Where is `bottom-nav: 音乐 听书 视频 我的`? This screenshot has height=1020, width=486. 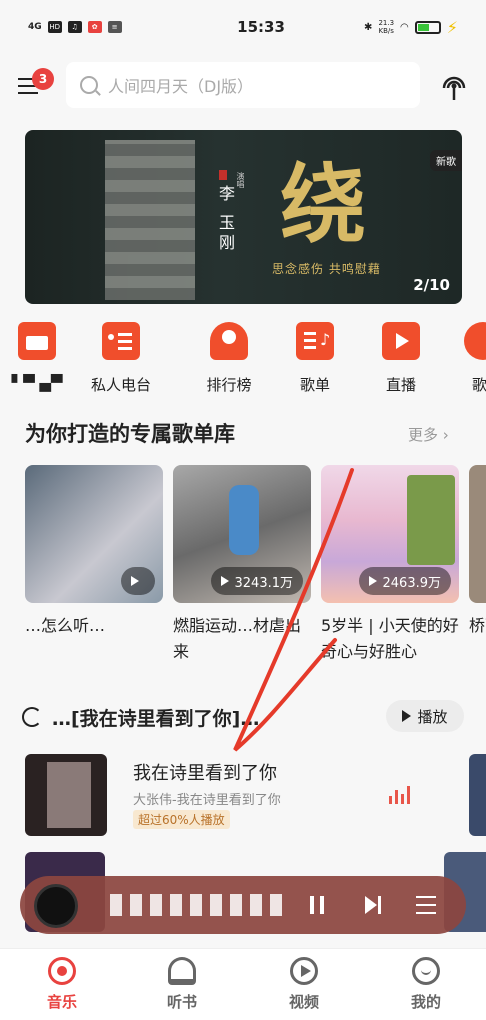
bottom-nav: 音乐 听书 视频 我的 is located at coordinates (243, 984).